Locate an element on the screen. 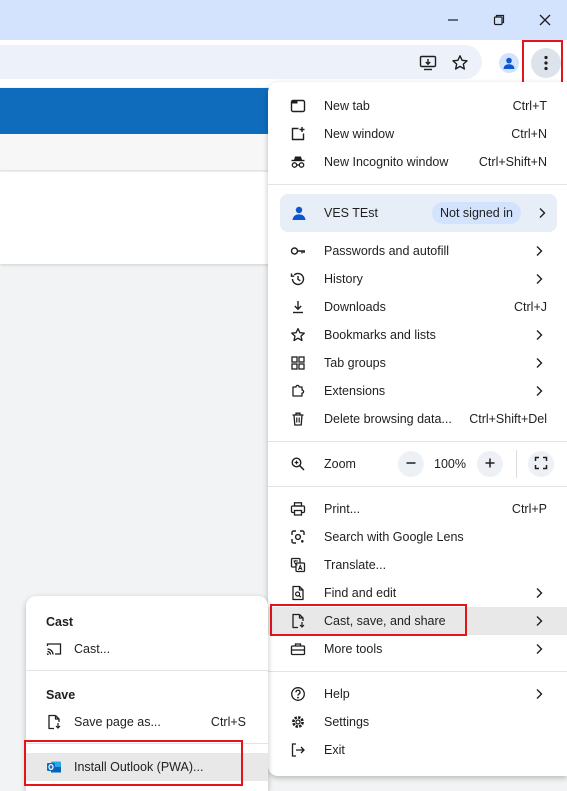 Image resolution: width=567 pixels, height=791 pixels. toolbox-icon is located at coordinates (298, 649).